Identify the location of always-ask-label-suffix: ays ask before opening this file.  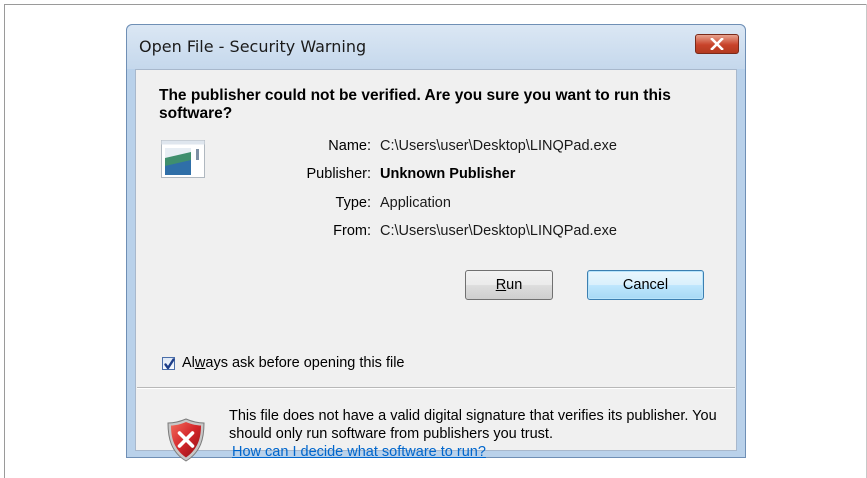
(305, 363).